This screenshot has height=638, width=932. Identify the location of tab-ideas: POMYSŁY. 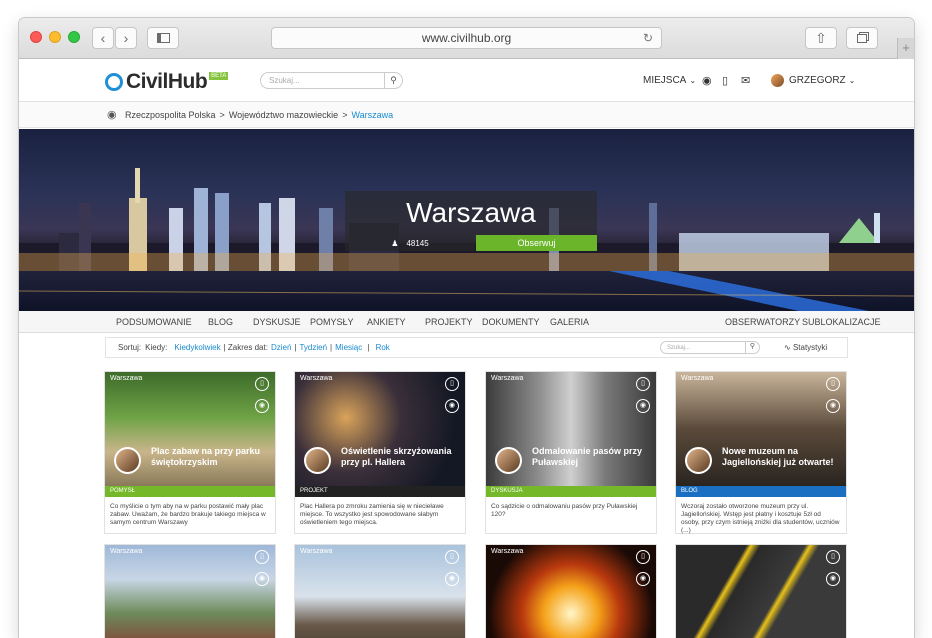
(332, 322).